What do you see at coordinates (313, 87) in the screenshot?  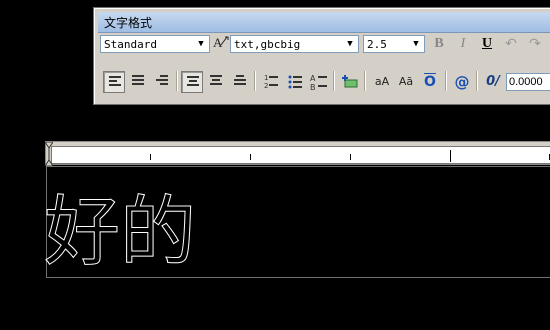 I see `svg-text: B` at bounding box center [313, 87].